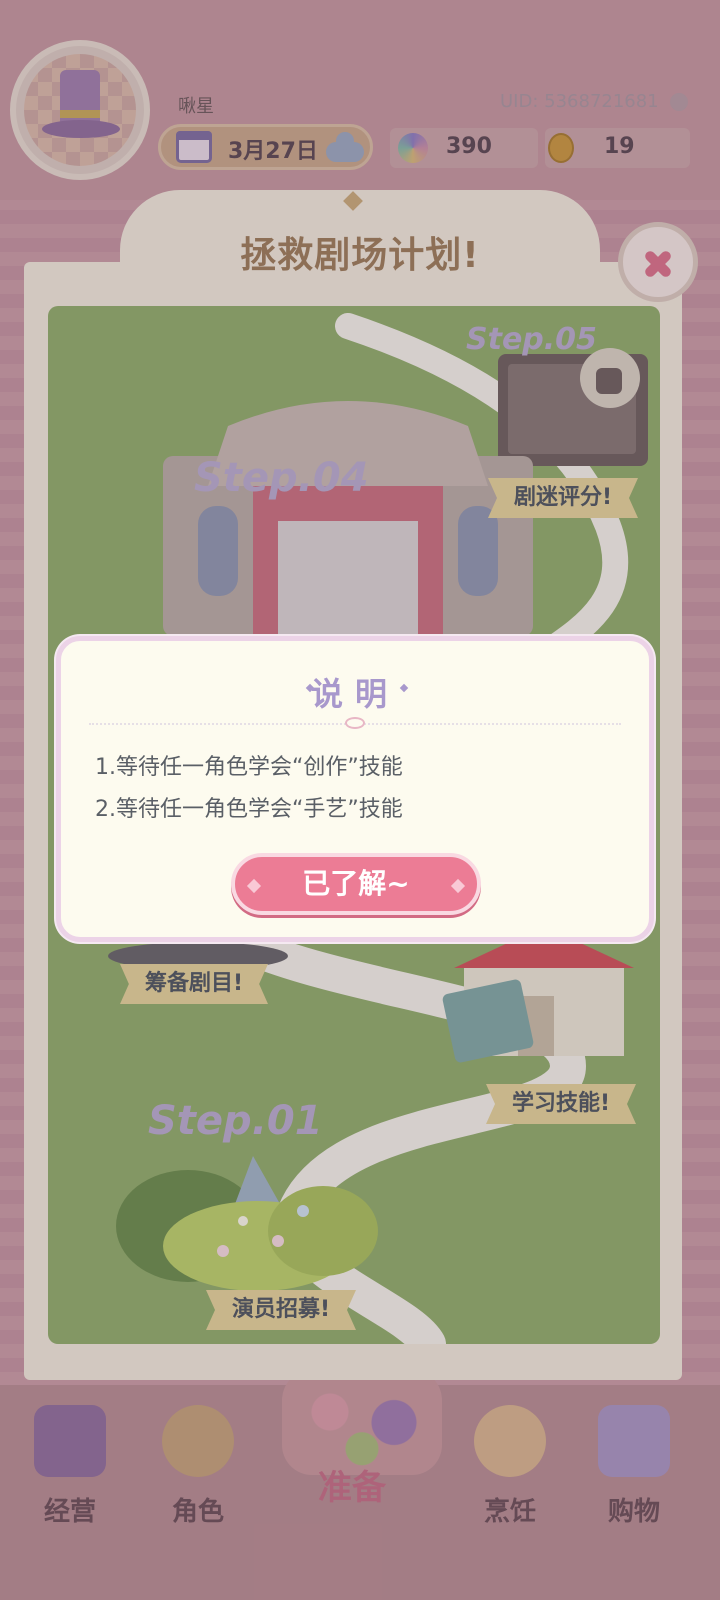 The image size is (720, 1600). What do you see at coordinates (510, 1441) in the screenshot?
I see `sandwich-icon` at bounding box center [510, 1441].